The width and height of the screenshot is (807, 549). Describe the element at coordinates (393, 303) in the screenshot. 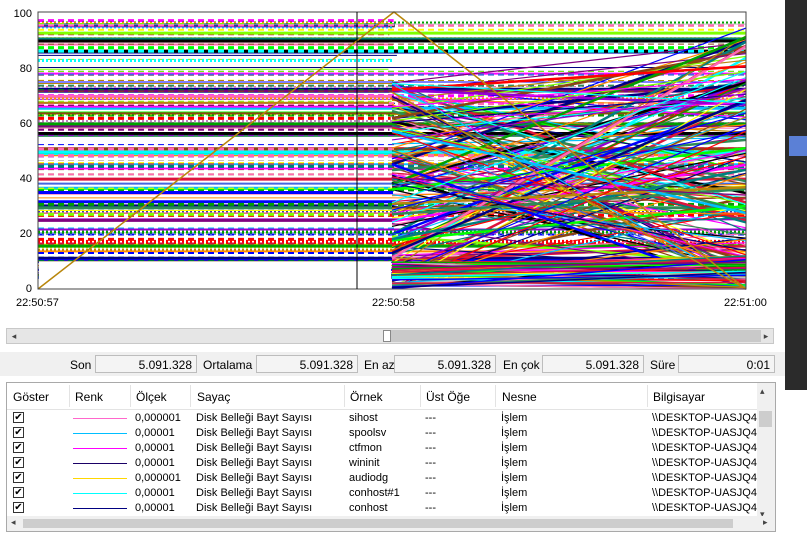

I see `x-tick-label: 22:50:58` at that location.